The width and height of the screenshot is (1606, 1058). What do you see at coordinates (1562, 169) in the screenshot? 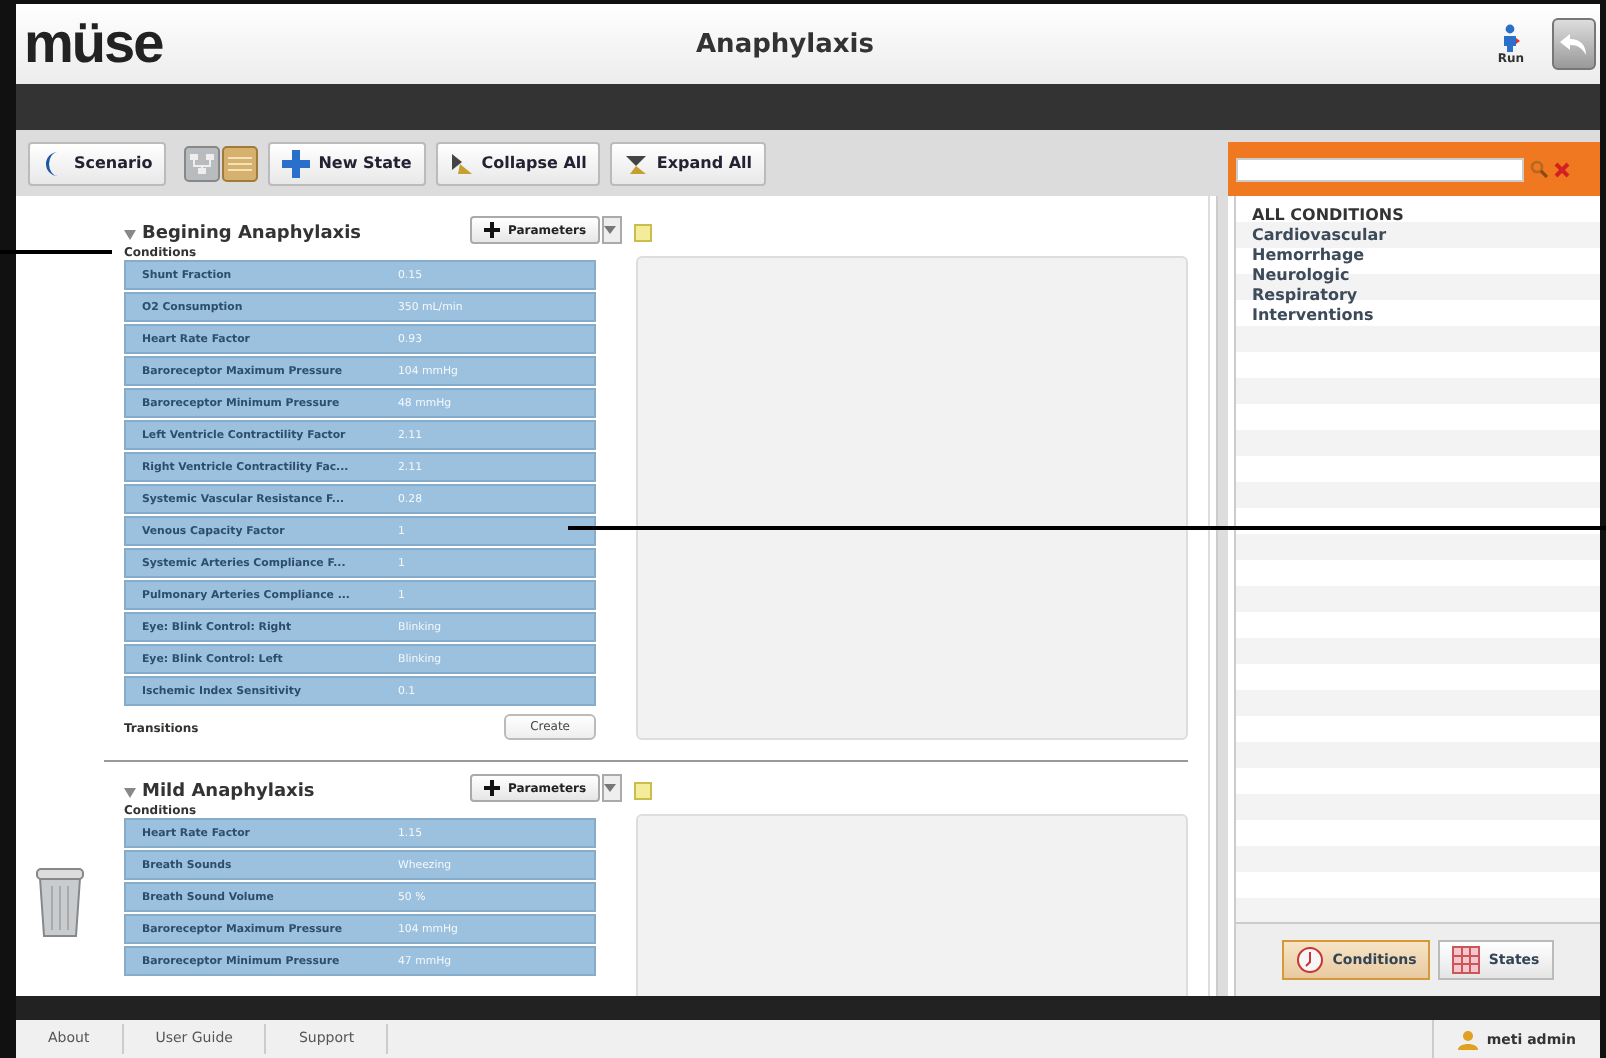
I see `close-icon` at bounding box center [1562, 169].